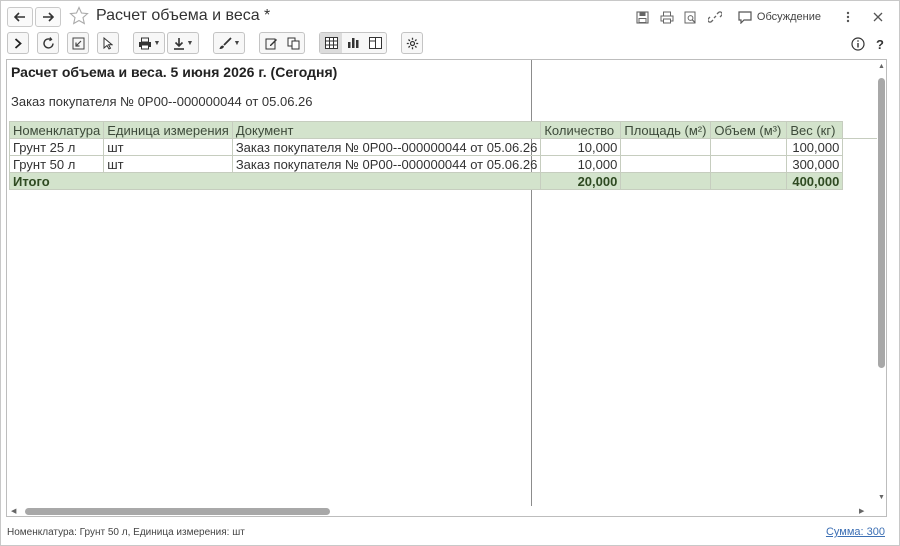 The image size is (900, 546). I want to click on format-menu-button: ▼, so click(229, 43).